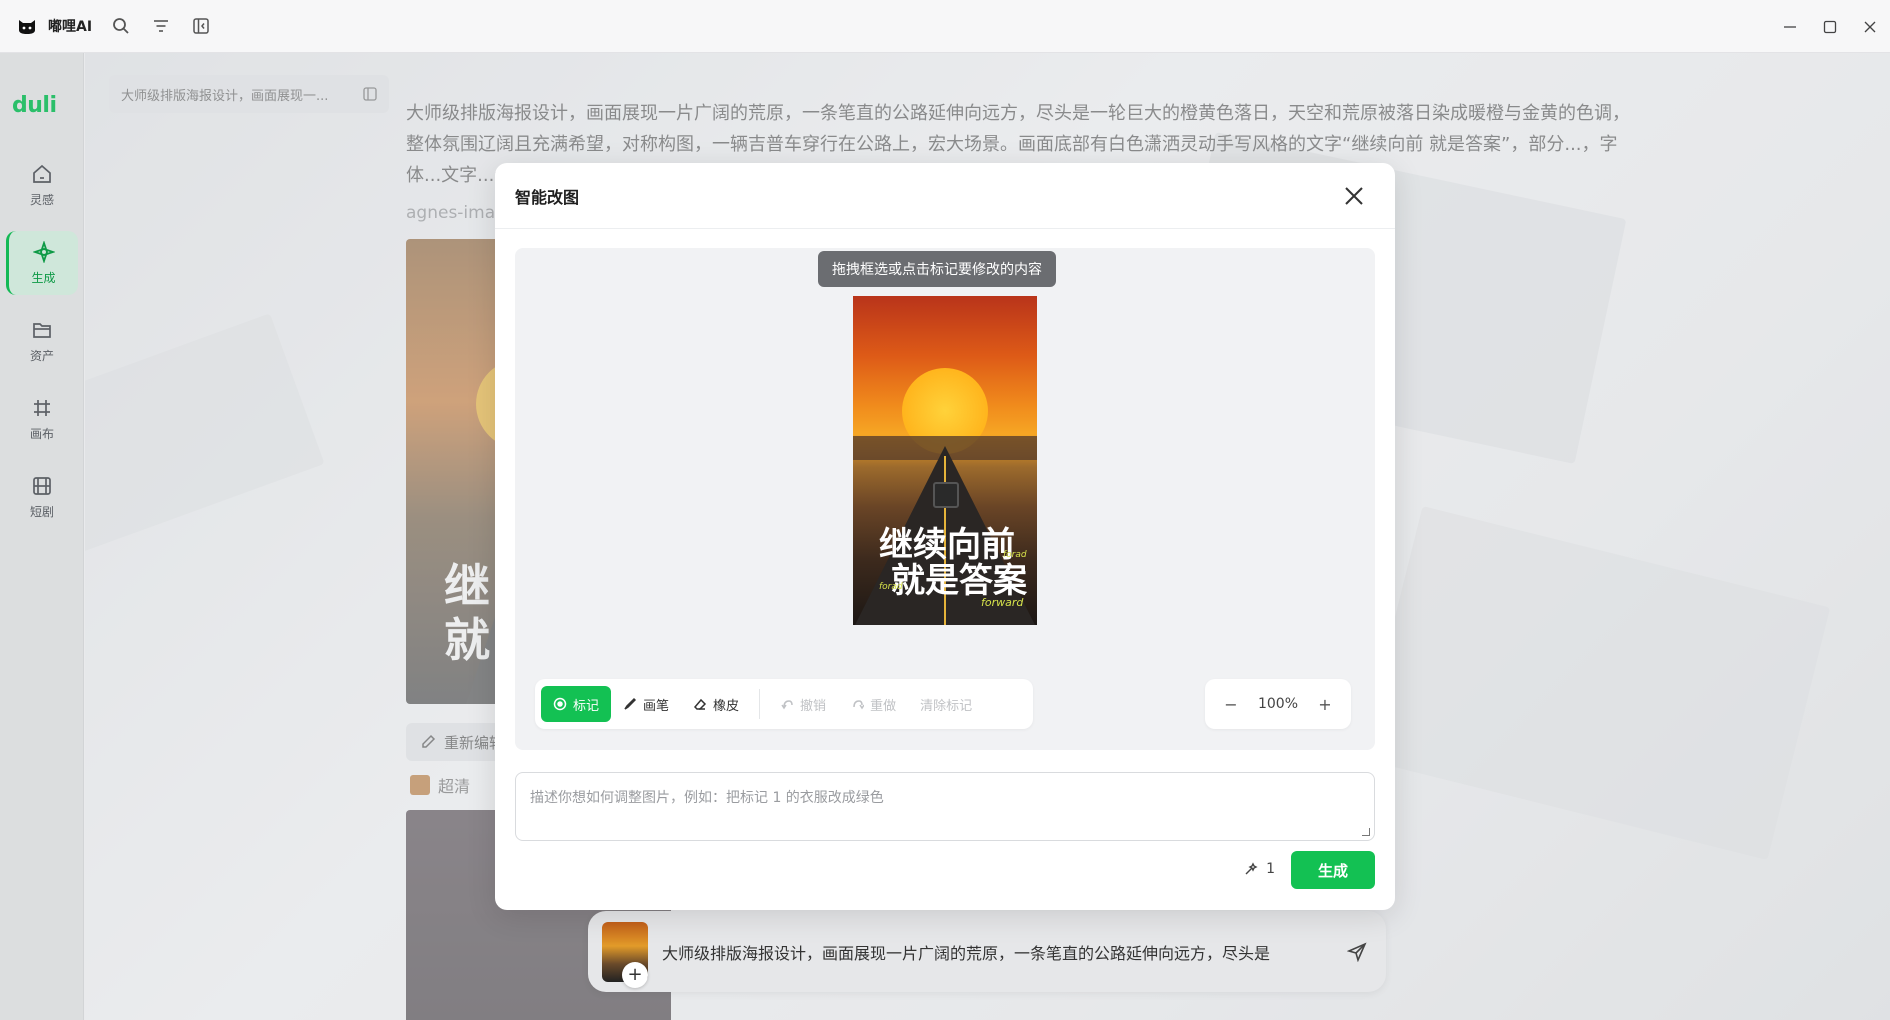 This screenshot has width=1890, height=1020. What do you see at coordinates (41, 355) in the screenshot?
I see `sidebar-item-label: 资产` at bounding box center [41, 355].